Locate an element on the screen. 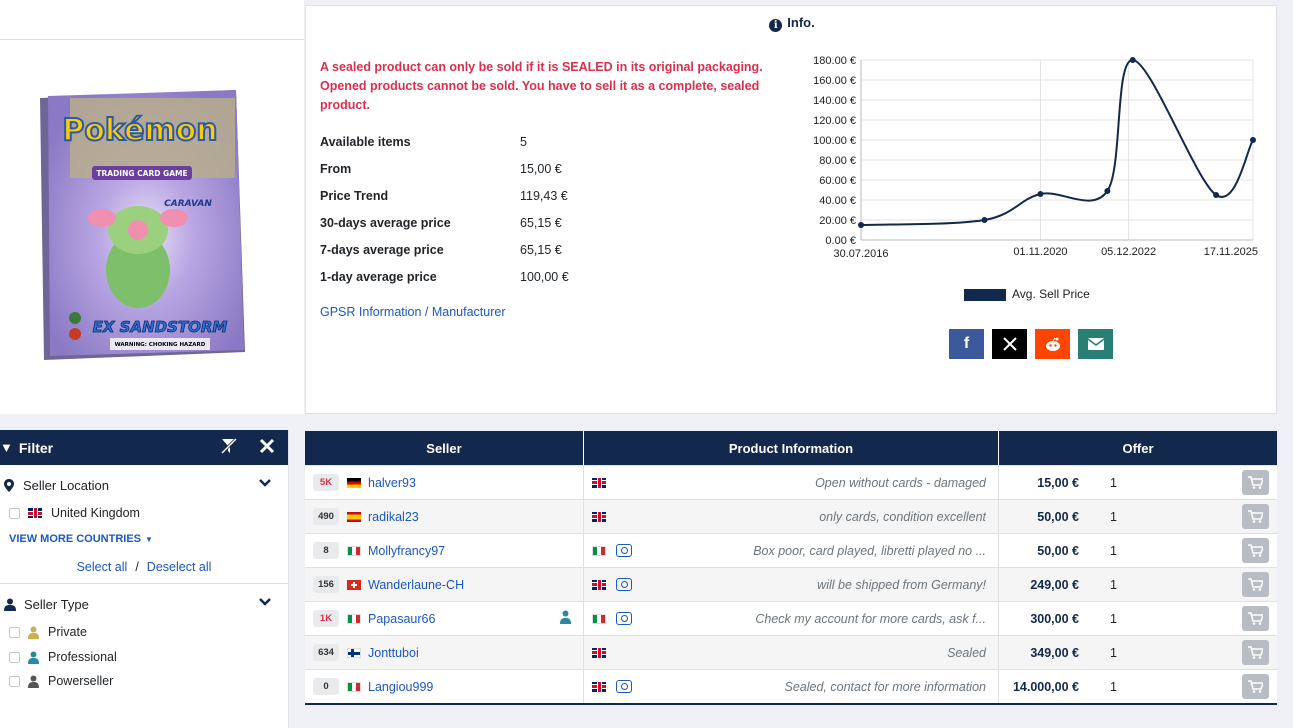  stat-row: Price Trend 119,43 € is located at coordinates (470, 195).